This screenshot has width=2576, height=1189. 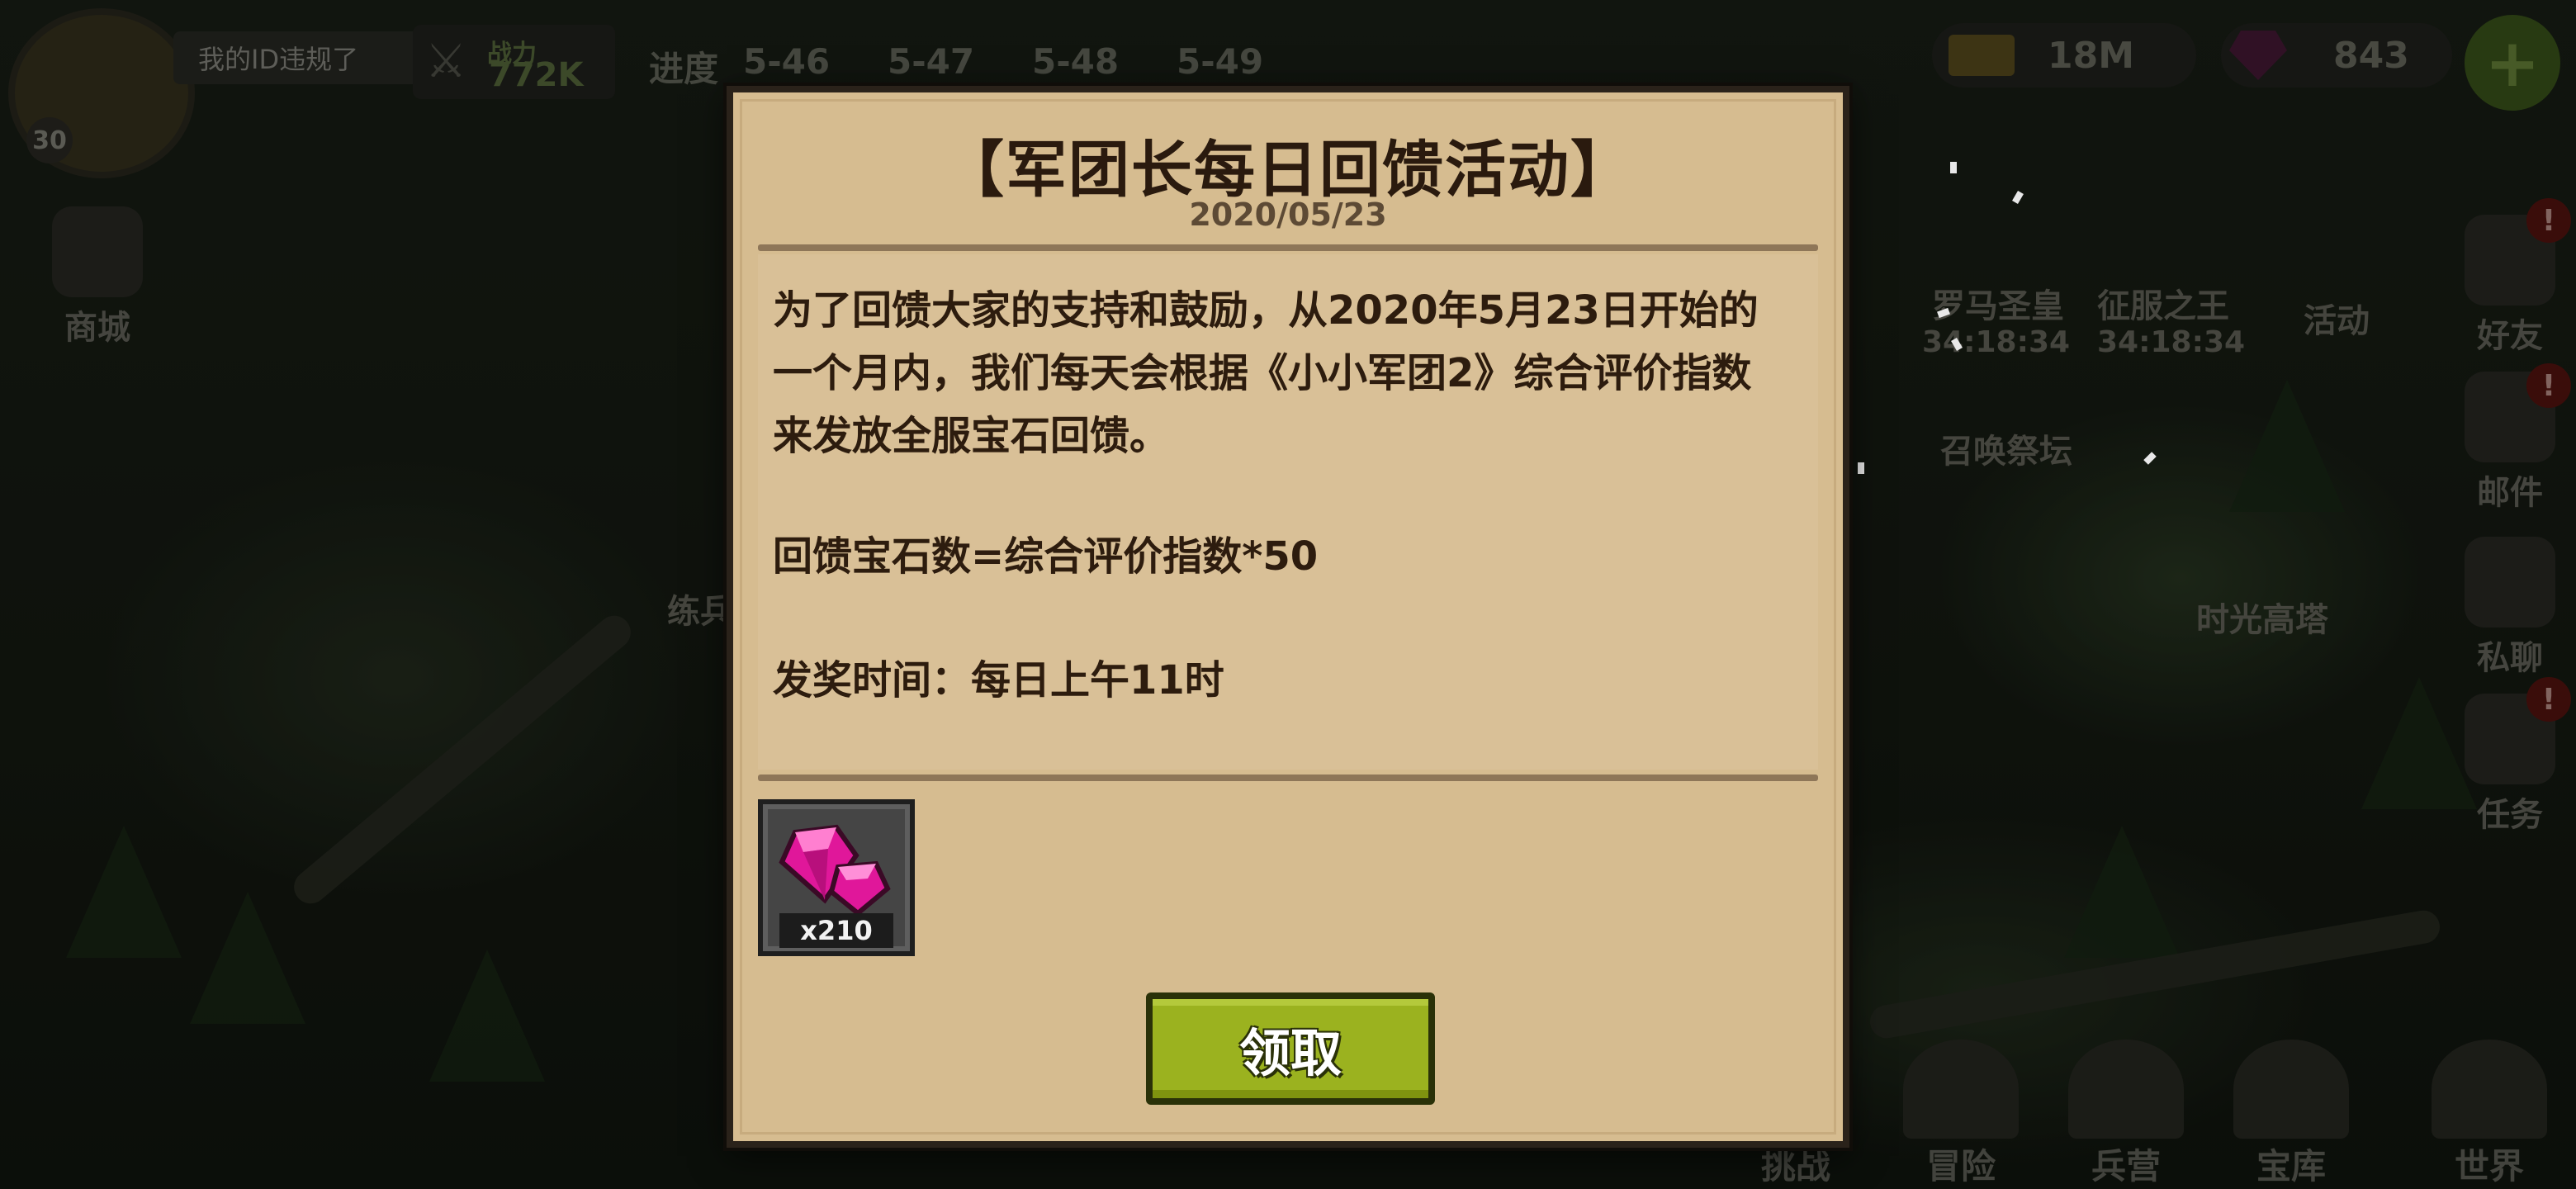 What do you see at coordinates (835, 870) in the screenshot?
I see `gem-icon` at bounding box center [835, 870].